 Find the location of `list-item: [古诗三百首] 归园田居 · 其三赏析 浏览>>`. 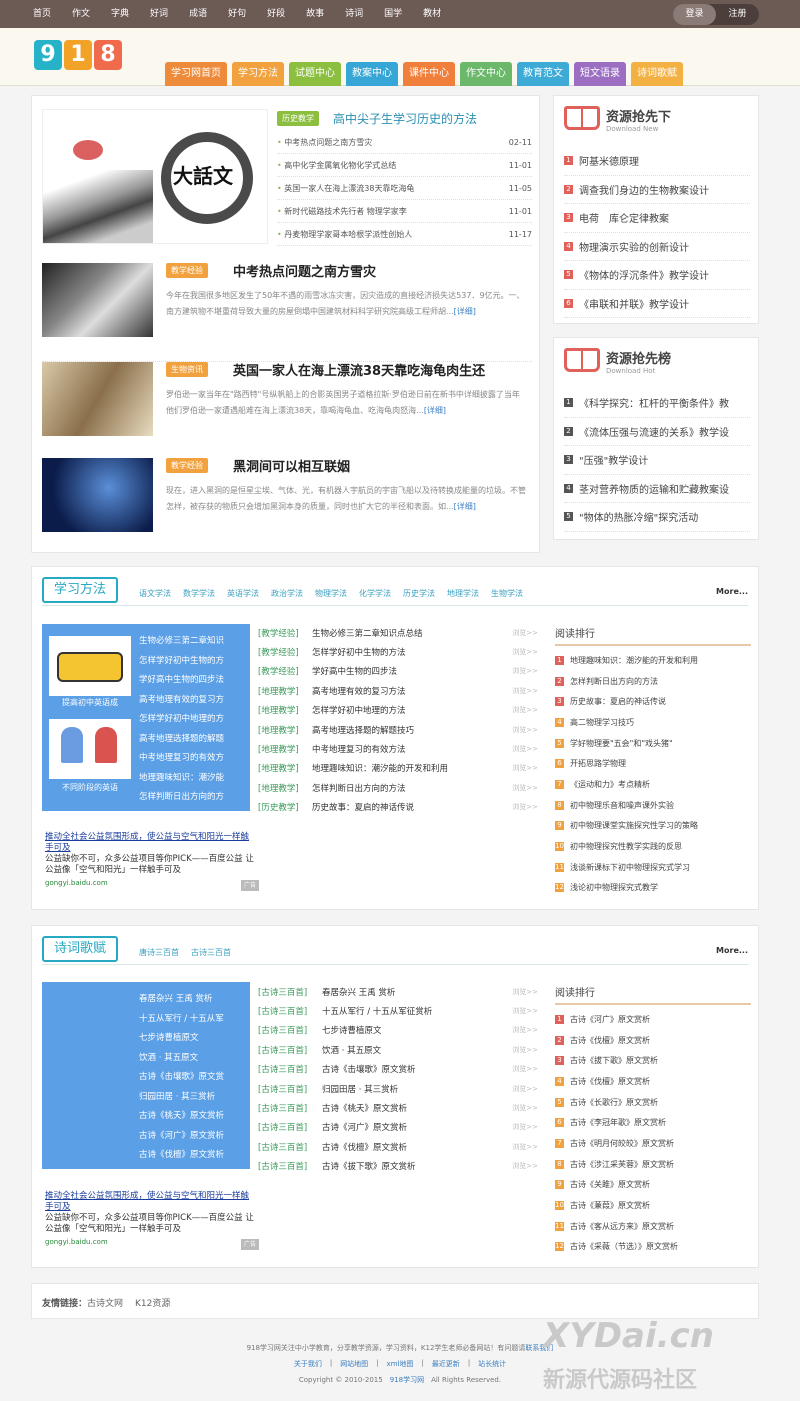

list-item: [古诗三百首] 归园田居 · 其三赏析 浏览>> is located at coordinates (398, 1088).